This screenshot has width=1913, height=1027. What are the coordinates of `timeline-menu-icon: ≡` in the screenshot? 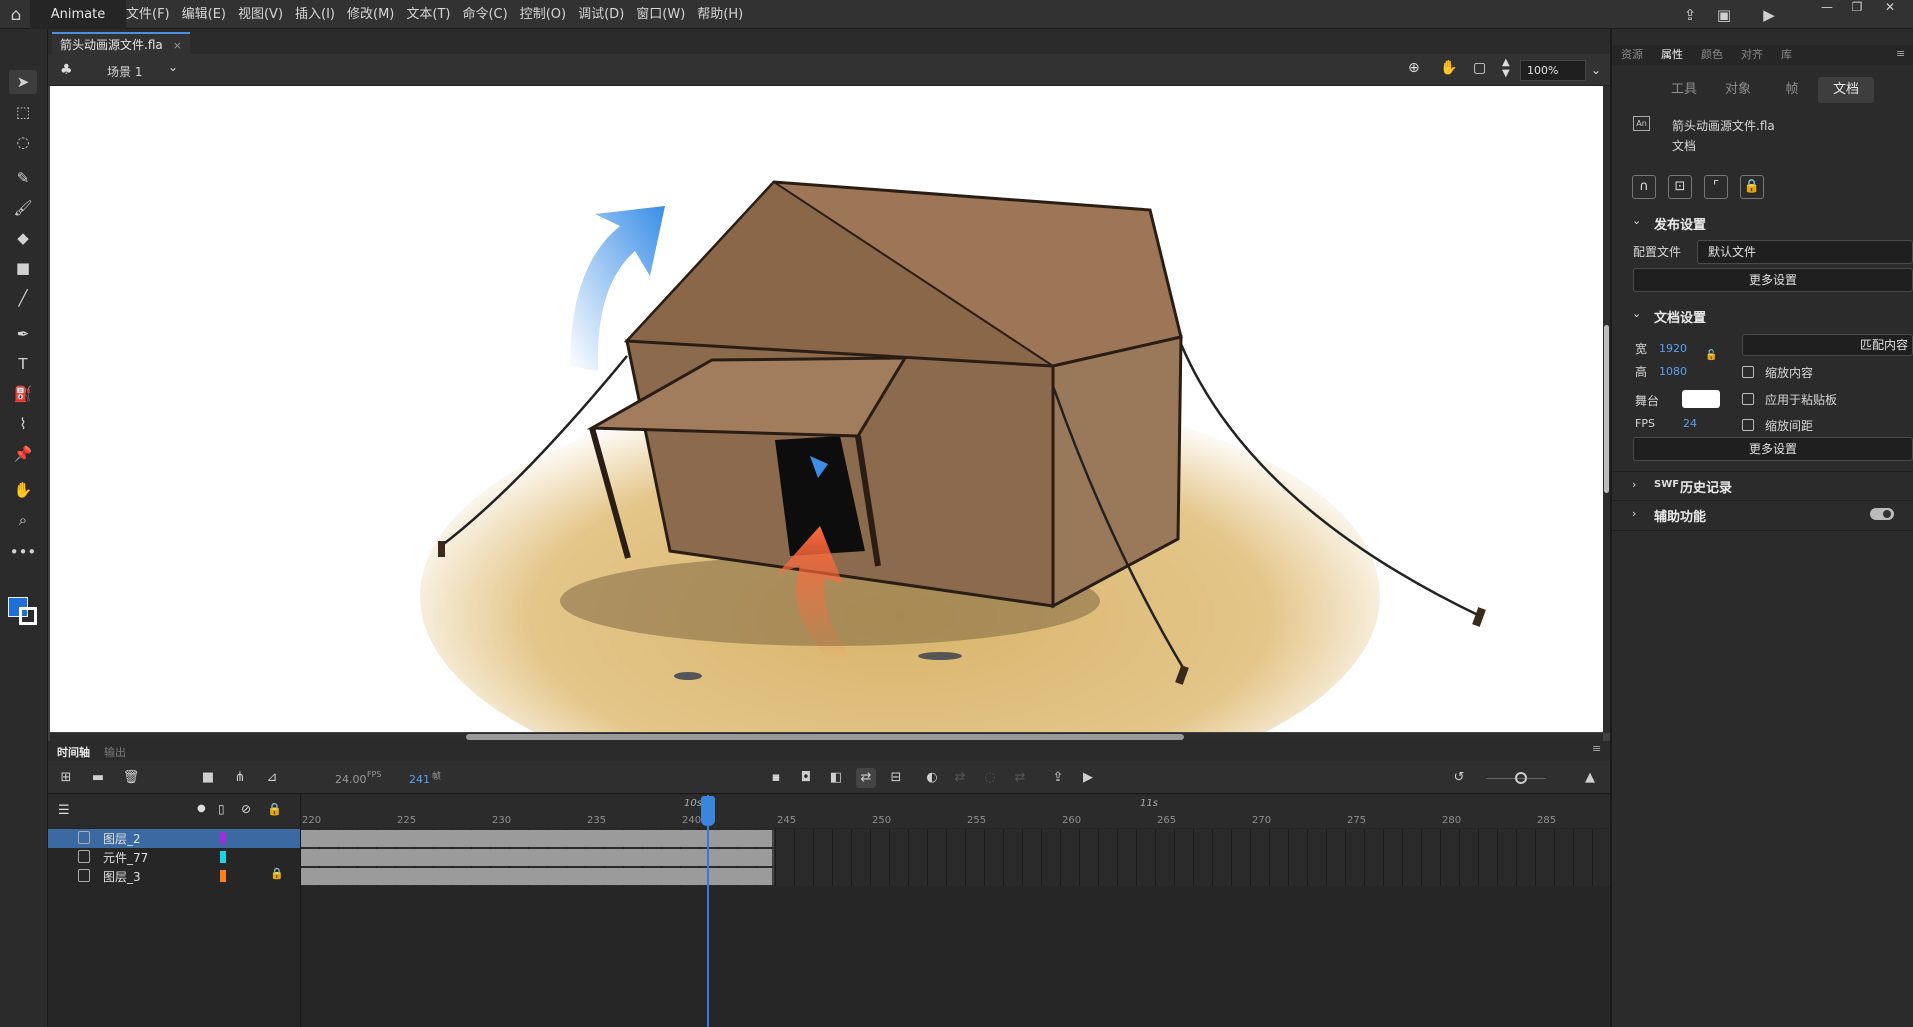 It's located at (1596, 748).